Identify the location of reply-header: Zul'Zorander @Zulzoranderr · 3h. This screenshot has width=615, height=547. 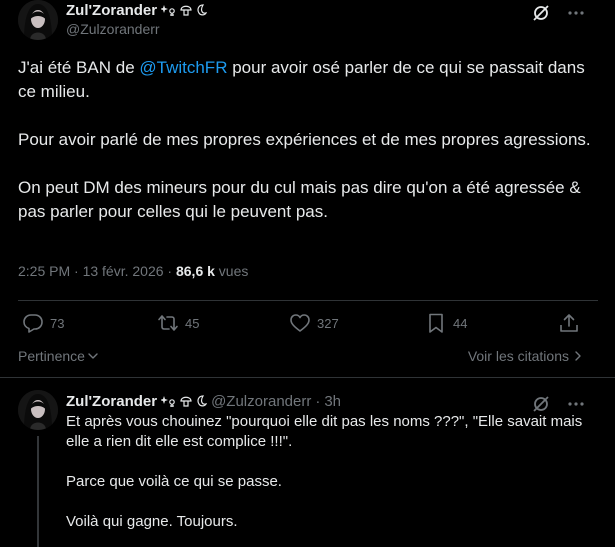
(203, 401).